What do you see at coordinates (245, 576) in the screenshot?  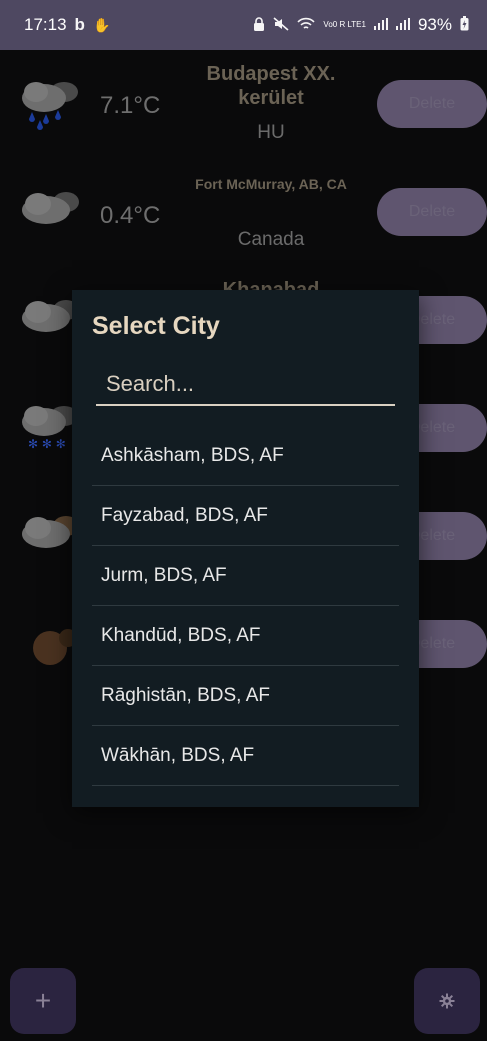 I see `city-list-item: Jurm, BDS, AF` at bounding box center [245, 576].